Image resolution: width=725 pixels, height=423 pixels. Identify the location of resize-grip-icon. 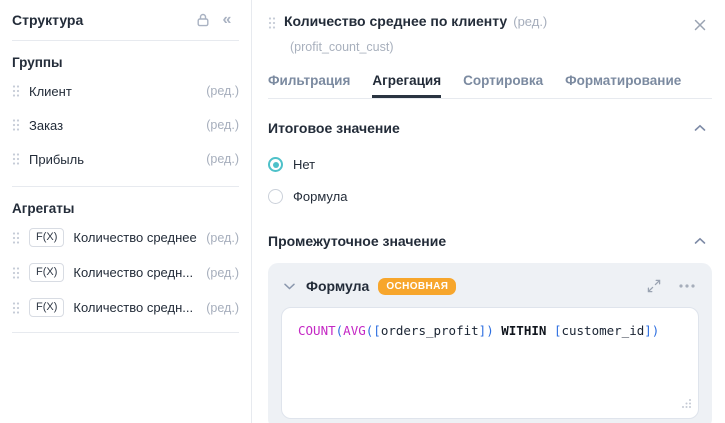
(686, 404).